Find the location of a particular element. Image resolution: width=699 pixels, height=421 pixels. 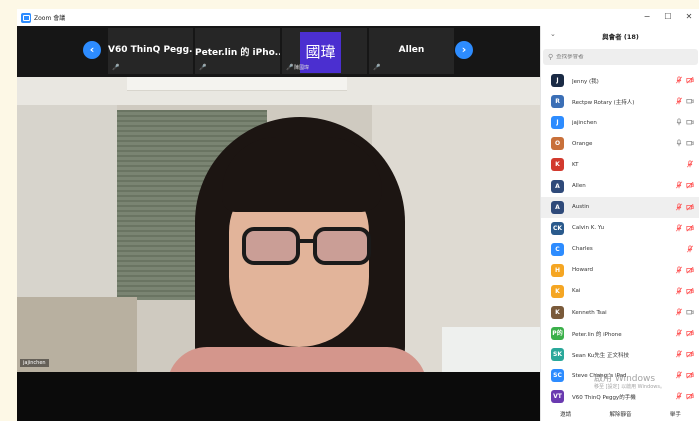

speaker-name-label: jajinchen is located at coordinates (34, 363).